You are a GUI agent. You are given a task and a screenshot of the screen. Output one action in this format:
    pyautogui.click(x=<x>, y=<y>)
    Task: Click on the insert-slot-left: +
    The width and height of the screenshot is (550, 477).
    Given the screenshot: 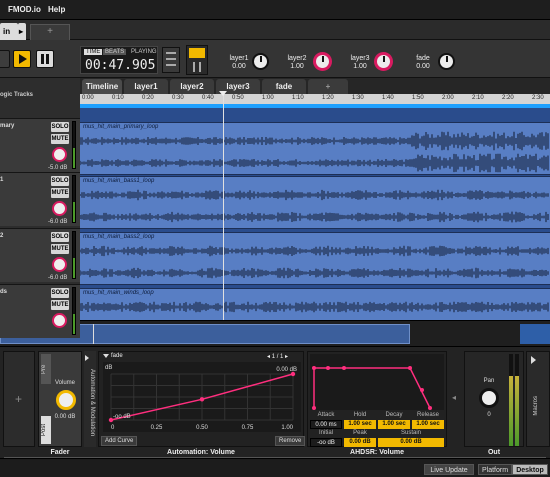 What is the action you would take?
    pyautogui.click(x=19, y=399)
    